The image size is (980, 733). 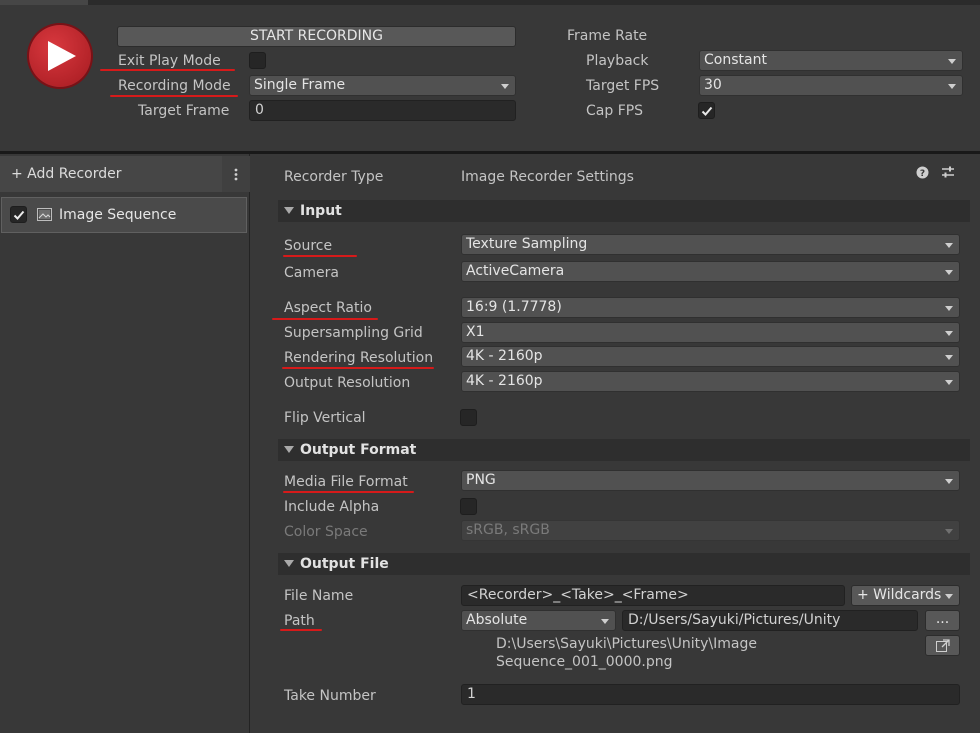 What do you see at coordinates (358, 450) in the screenshot?
I see `output-format-section-title: Output Format` at bounding box center [358, 450].